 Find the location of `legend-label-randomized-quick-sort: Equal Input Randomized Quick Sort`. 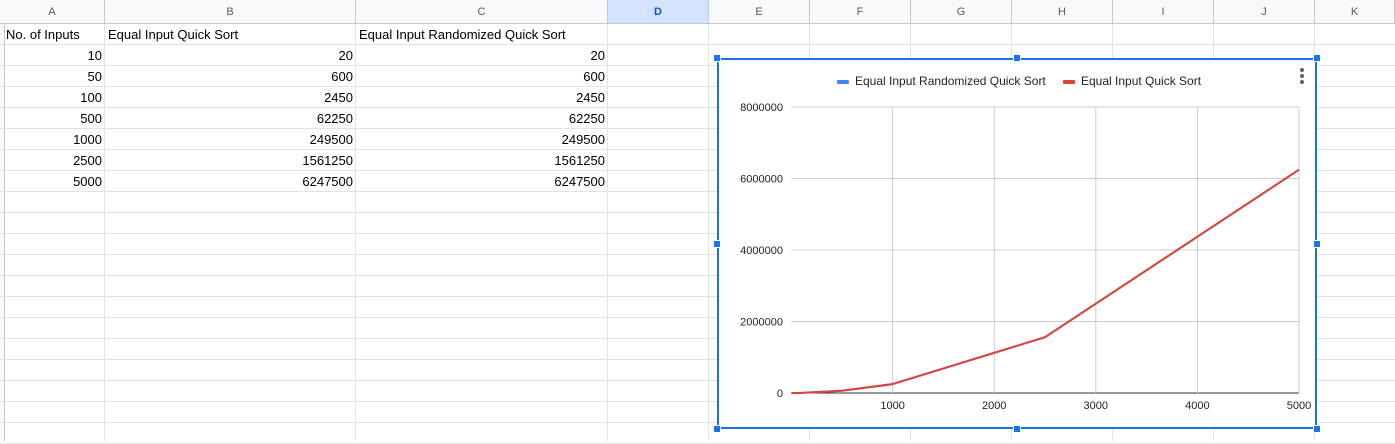

legend-label-randomized-quick-sort: Equal Input Randomized Quick Sort is located at coordinates (950, 81).